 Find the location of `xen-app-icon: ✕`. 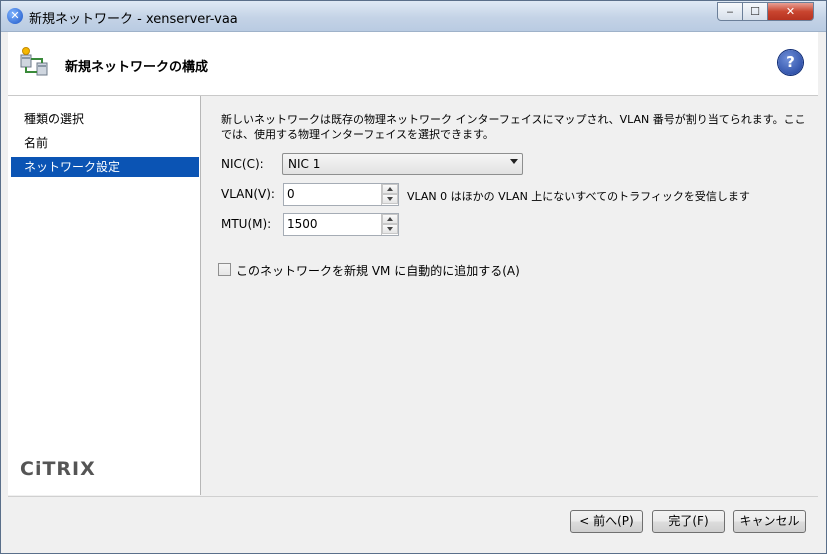

xen-app-icon: ✕ is located at coordinates (15, 16).